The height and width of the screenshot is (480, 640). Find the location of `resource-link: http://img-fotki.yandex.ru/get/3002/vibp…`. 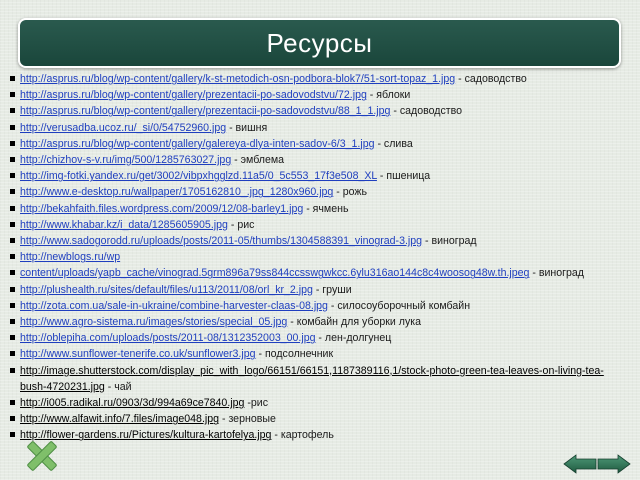

resource-link: http://img-fotki.yandex.ru/get/3002/vibp… is located at coordinates (198, 176).